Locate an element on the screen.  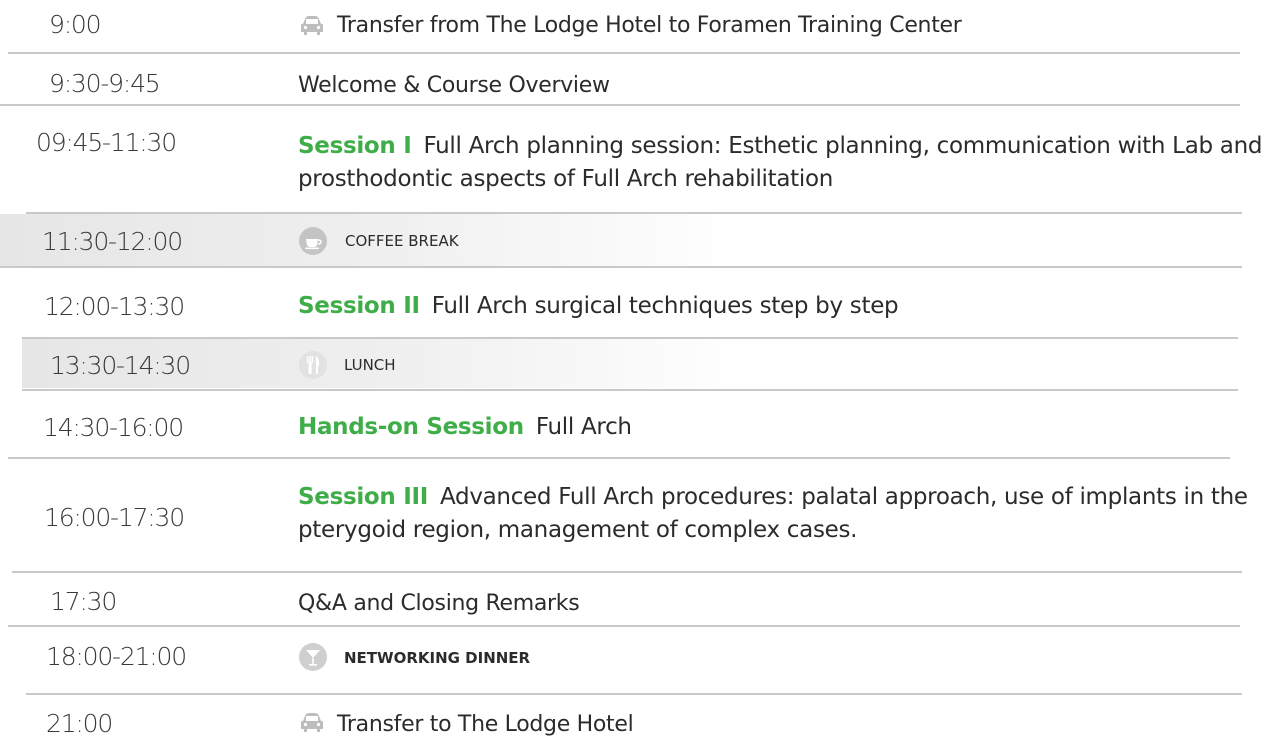
cocktail-glass-icon is located at coordinates (313, 657).